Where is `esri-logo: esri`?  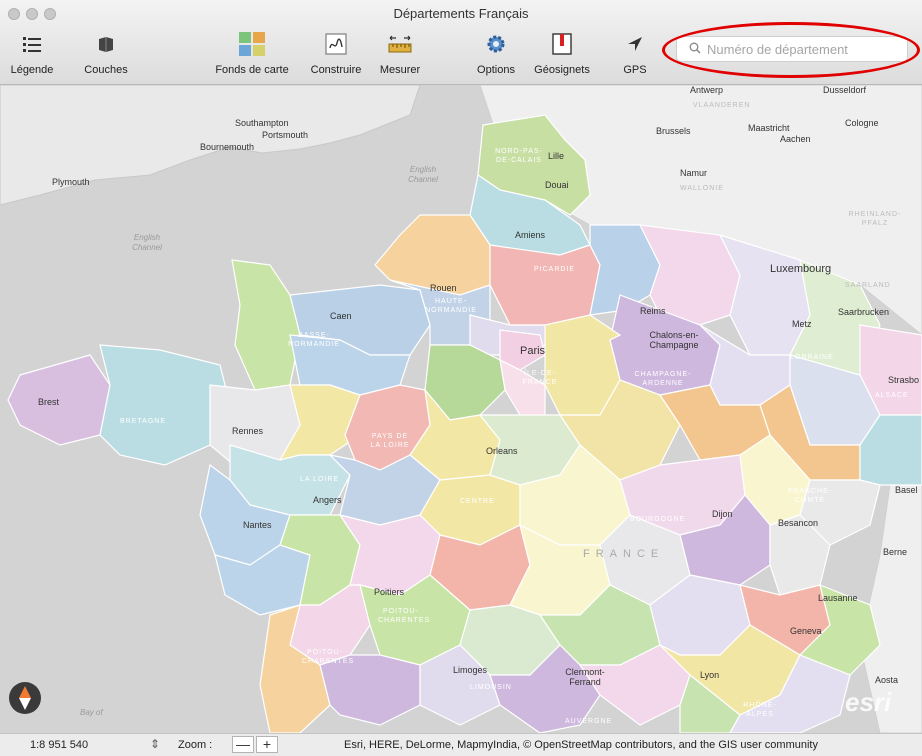
esri-logo: esri is located at coordinates (868, 702).